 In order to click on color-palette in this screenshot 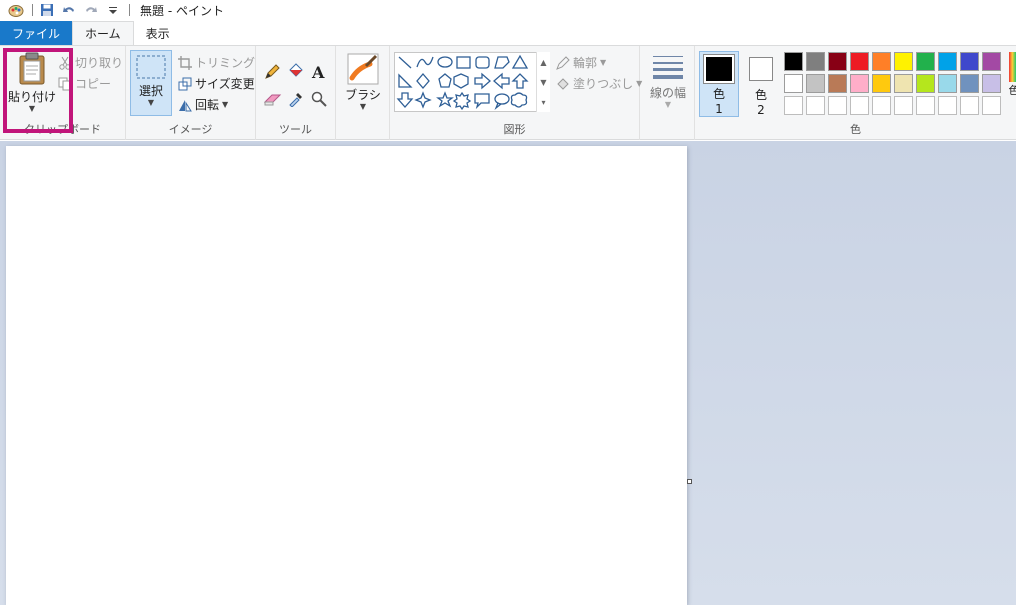, I will do `click(895, 85)`.